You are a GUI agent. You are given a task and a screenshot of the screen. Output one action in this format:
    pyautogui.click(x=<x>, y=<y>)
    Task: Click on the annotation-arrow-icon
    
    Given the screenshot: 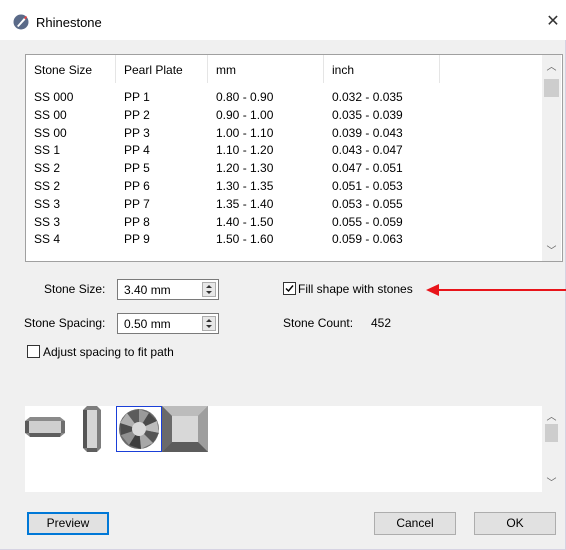 What is the action you would take?
    pyautogui.click(x=496, y=290)
    